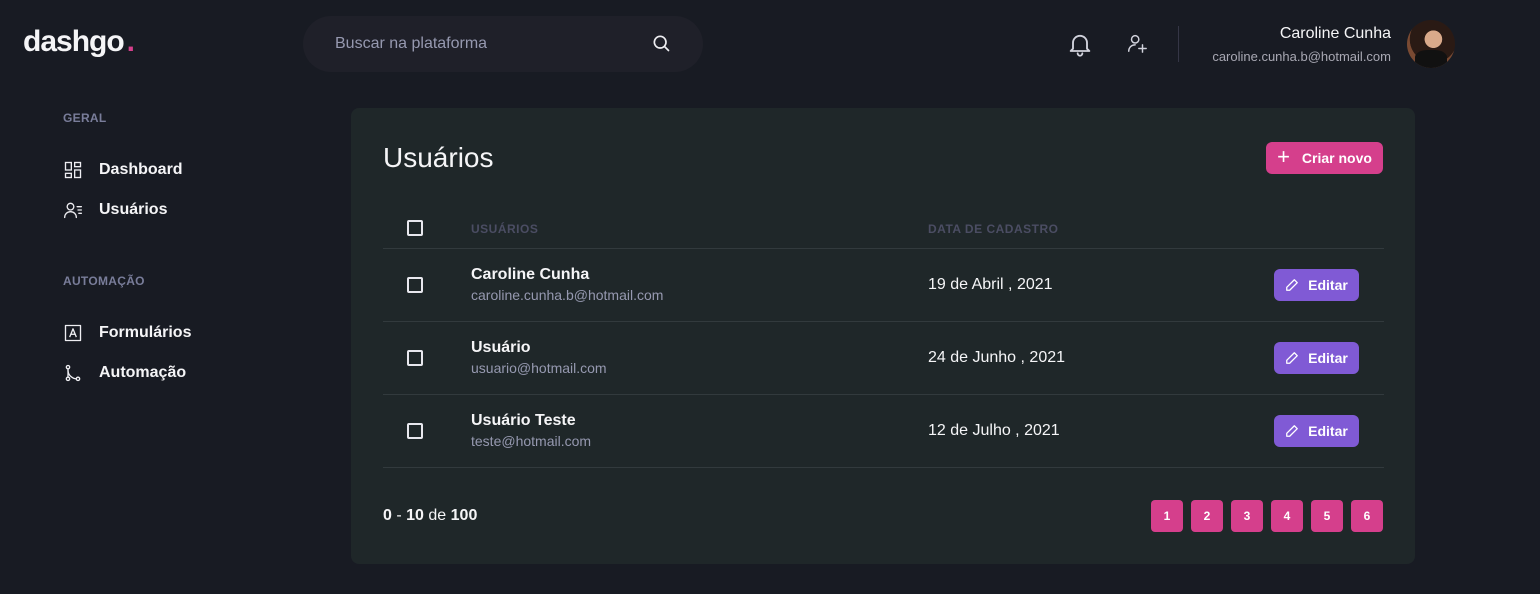 The image size is (1540, 594). Describe the element at coordinates (567, 295) in the screenshot. I see `user-email: caroline.cunha.b@hotmail.com` at that location.